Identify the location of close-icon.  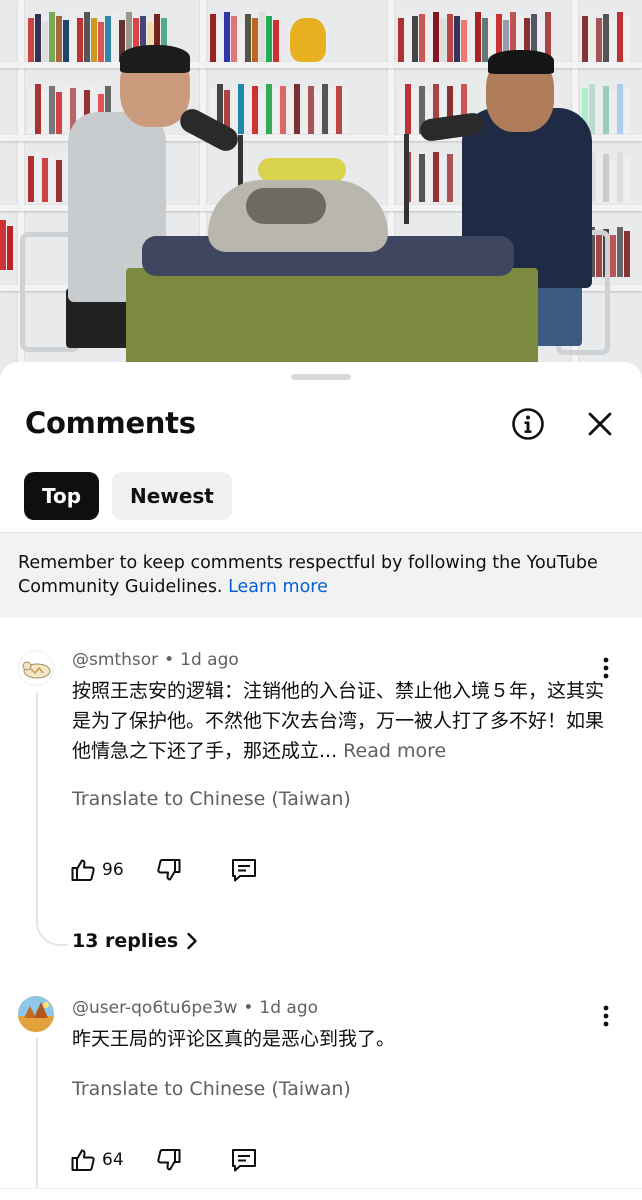
(600, 424).